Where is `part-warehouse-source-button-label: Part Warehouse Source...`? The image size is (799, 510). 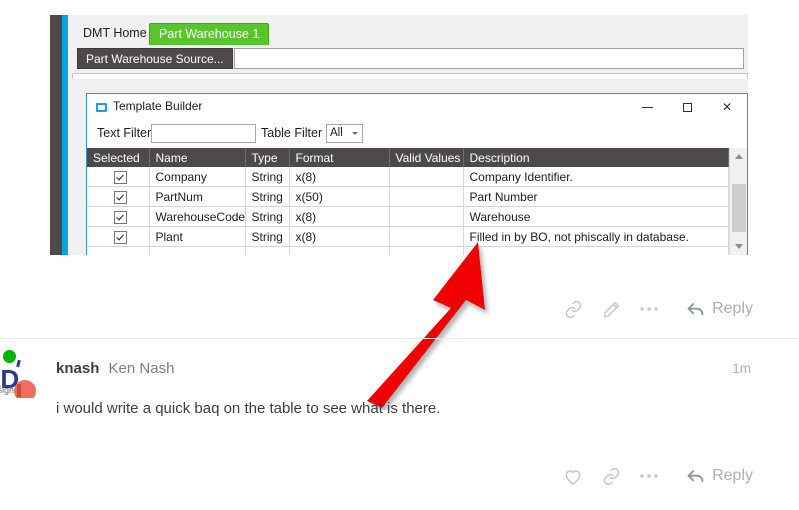
part-warehouse-source-button-label: Part Warehouse Source... is located at coordinates (155, 59).